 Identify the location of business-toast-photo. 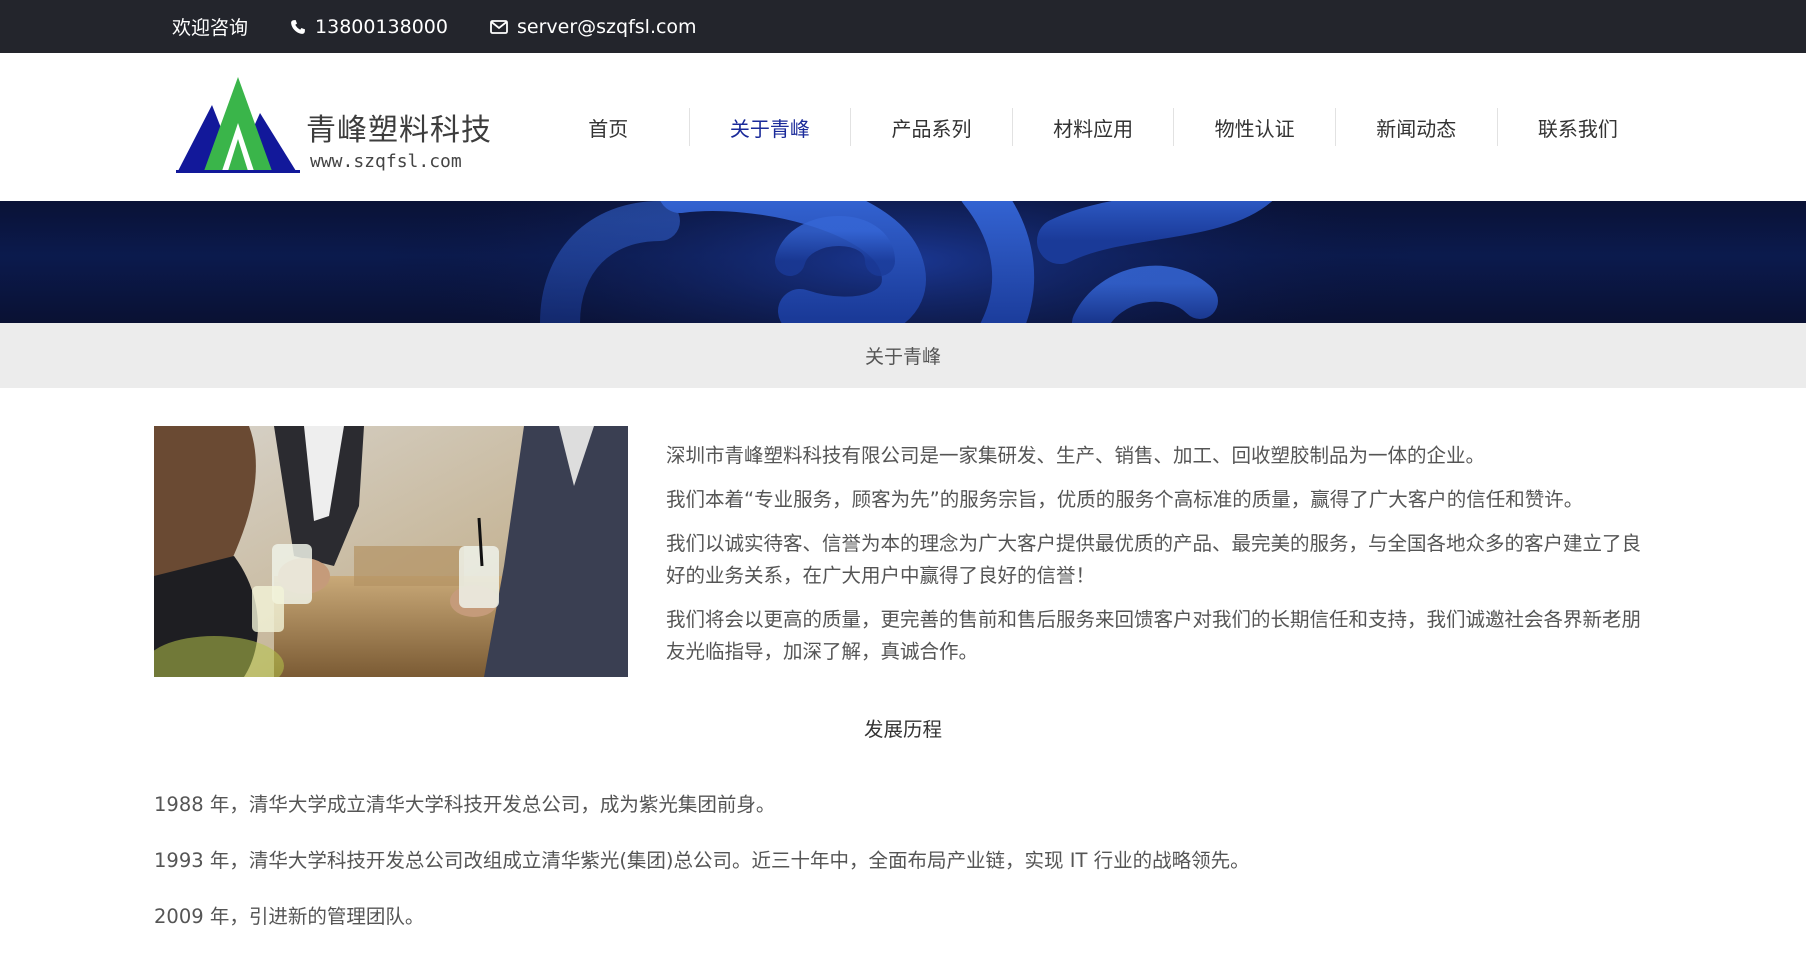
(391, 551).